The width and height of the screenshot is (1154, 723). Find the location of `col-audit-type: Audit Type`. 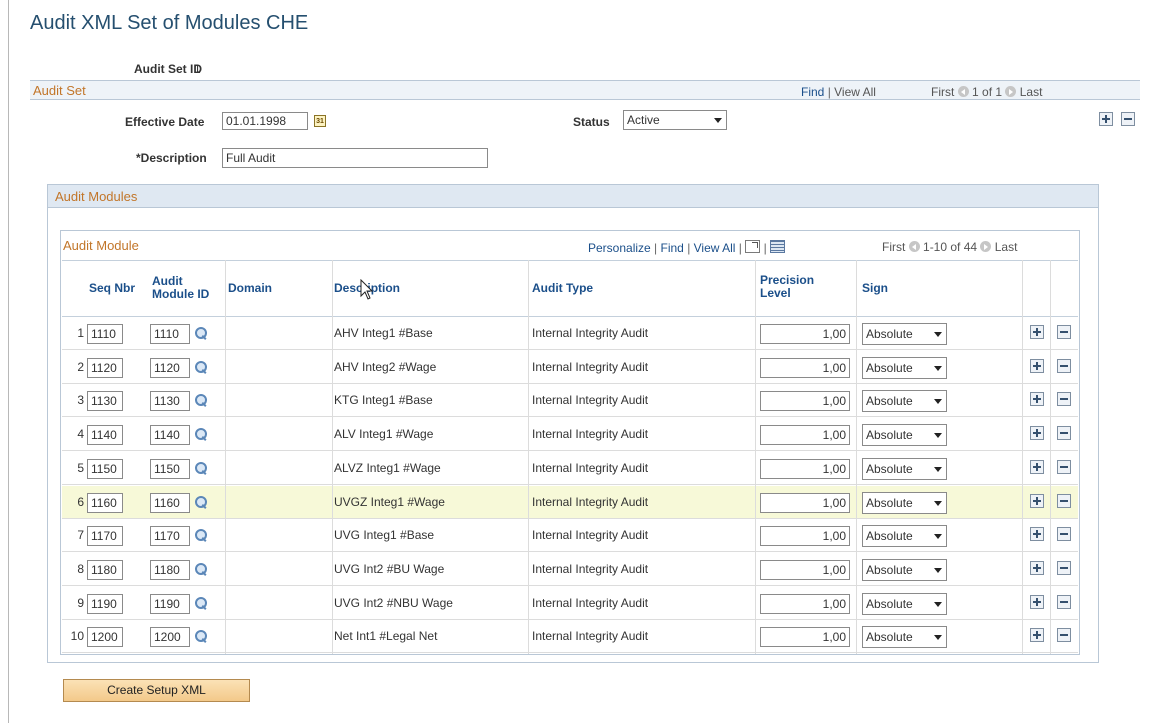

col-audit-type: Audit Type is located at coordinates (562, 288).